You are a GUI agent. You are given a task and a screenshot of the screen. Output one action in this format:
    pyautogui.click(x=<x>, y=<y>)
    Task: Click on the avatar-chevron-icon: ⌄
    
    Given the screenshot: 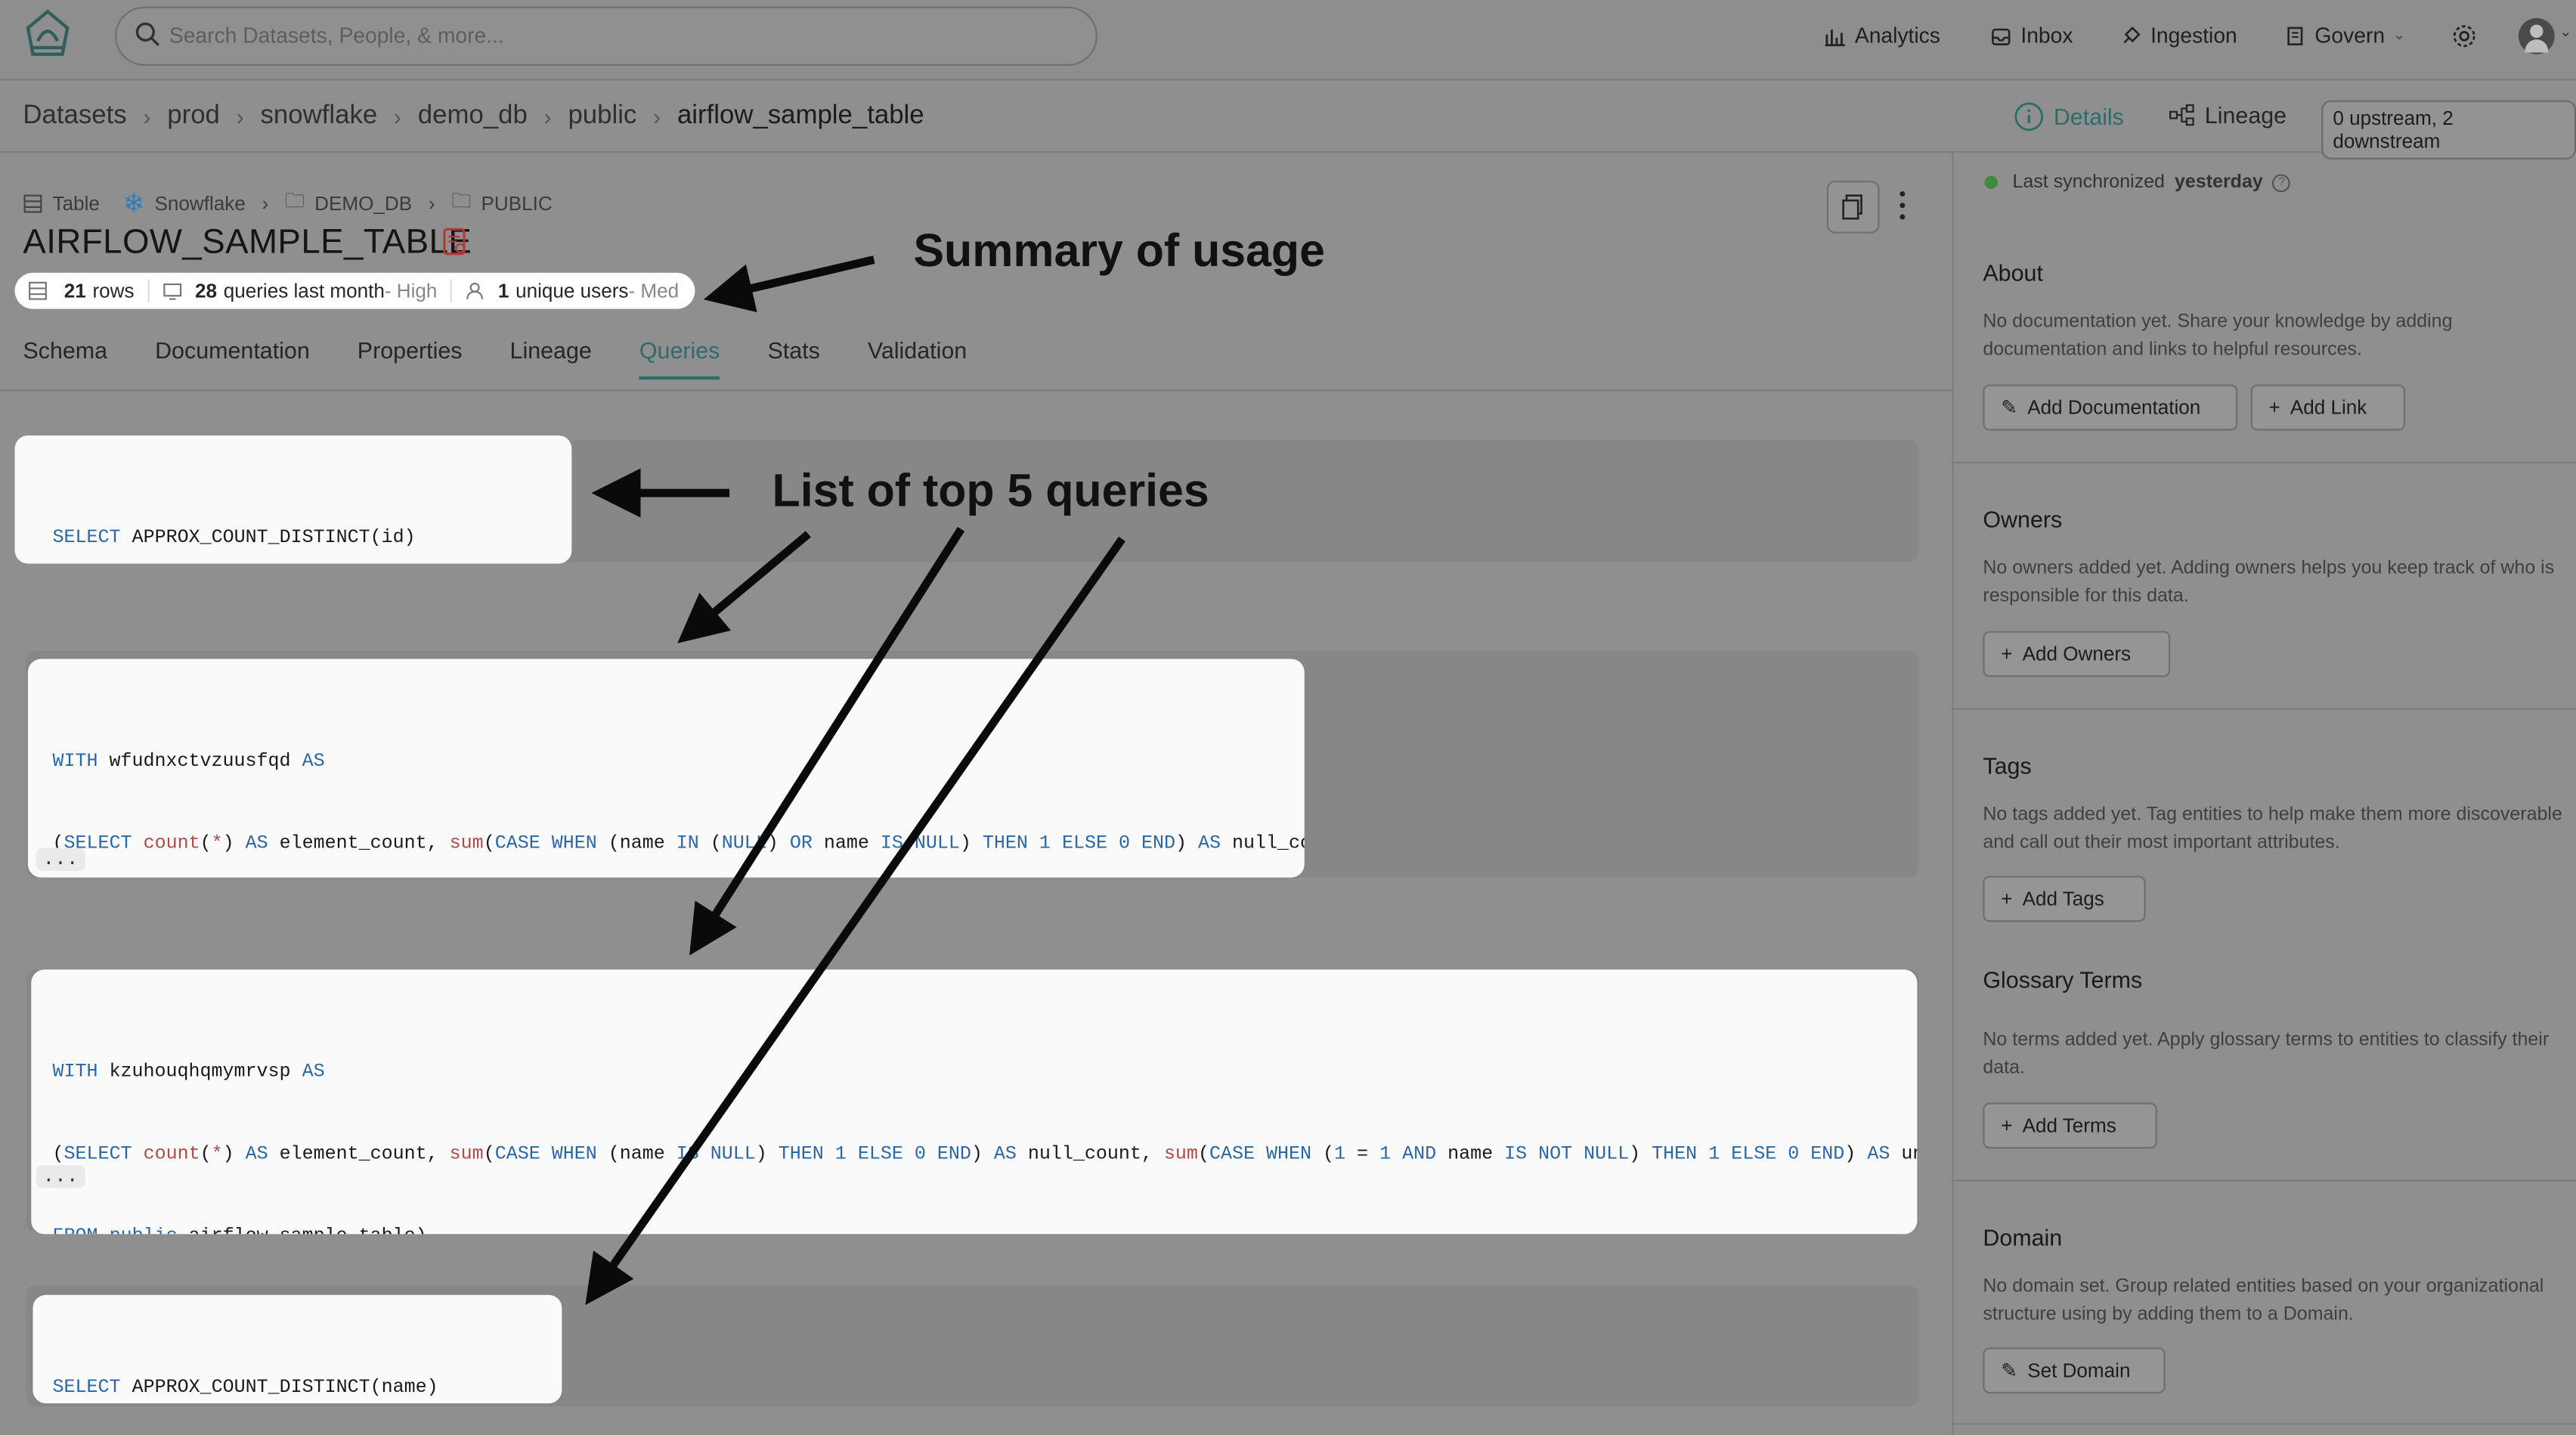 What is the action you would take?
    pyautogui.click(x=2565, y=32)
    